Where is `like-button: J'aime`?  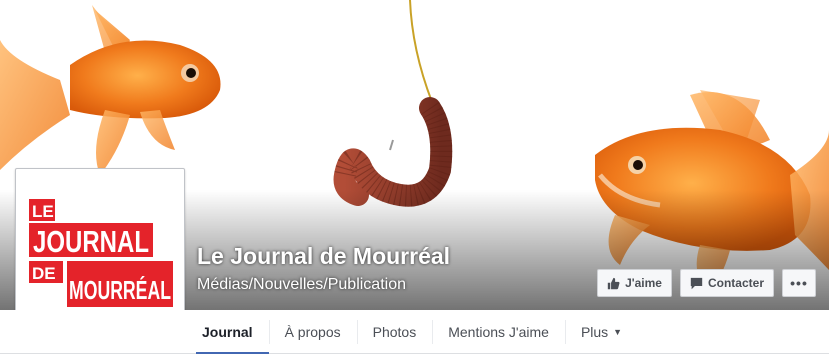 like-button: J'aime is located at coordinates (634, 283).